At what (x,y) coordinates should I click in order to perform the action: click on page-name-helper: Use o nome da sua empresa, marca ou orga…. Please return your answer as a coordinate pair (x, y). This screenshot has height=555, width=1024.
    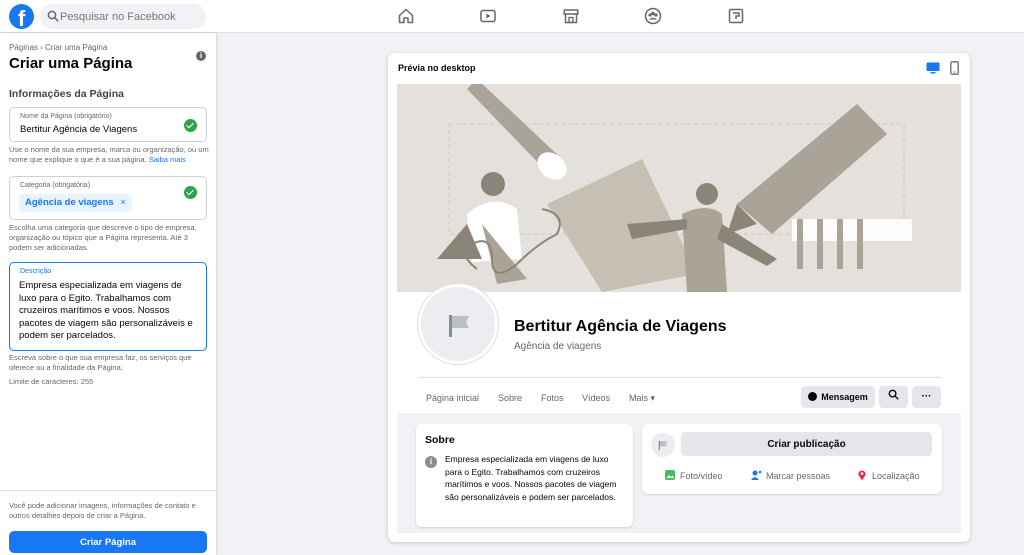
    Looking at the image, I should click on (109, 154).